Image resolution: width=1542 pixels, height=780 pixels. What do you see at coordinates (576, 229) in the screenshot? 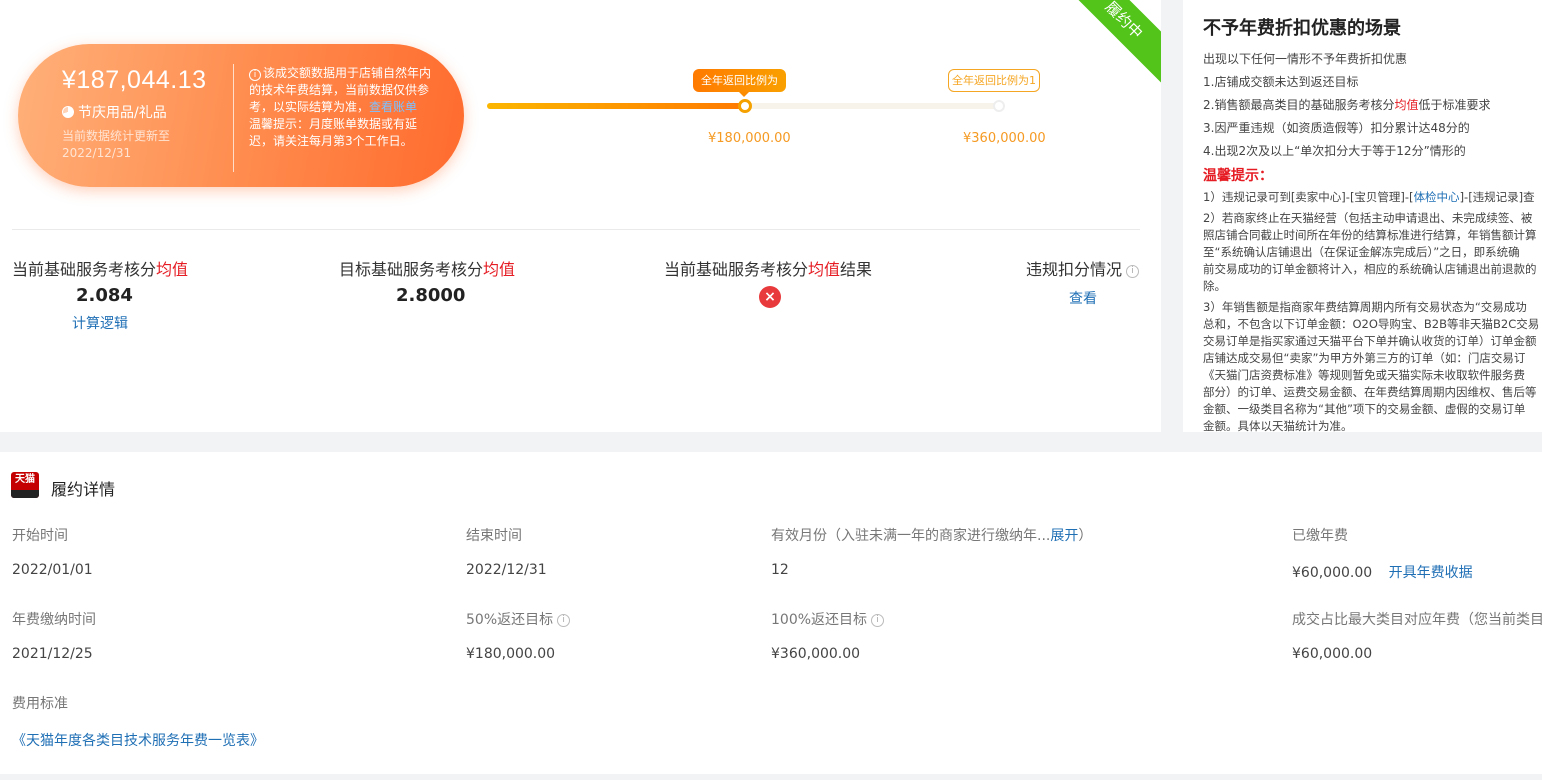
I see `section-divider` at bounding box center [576, 229].